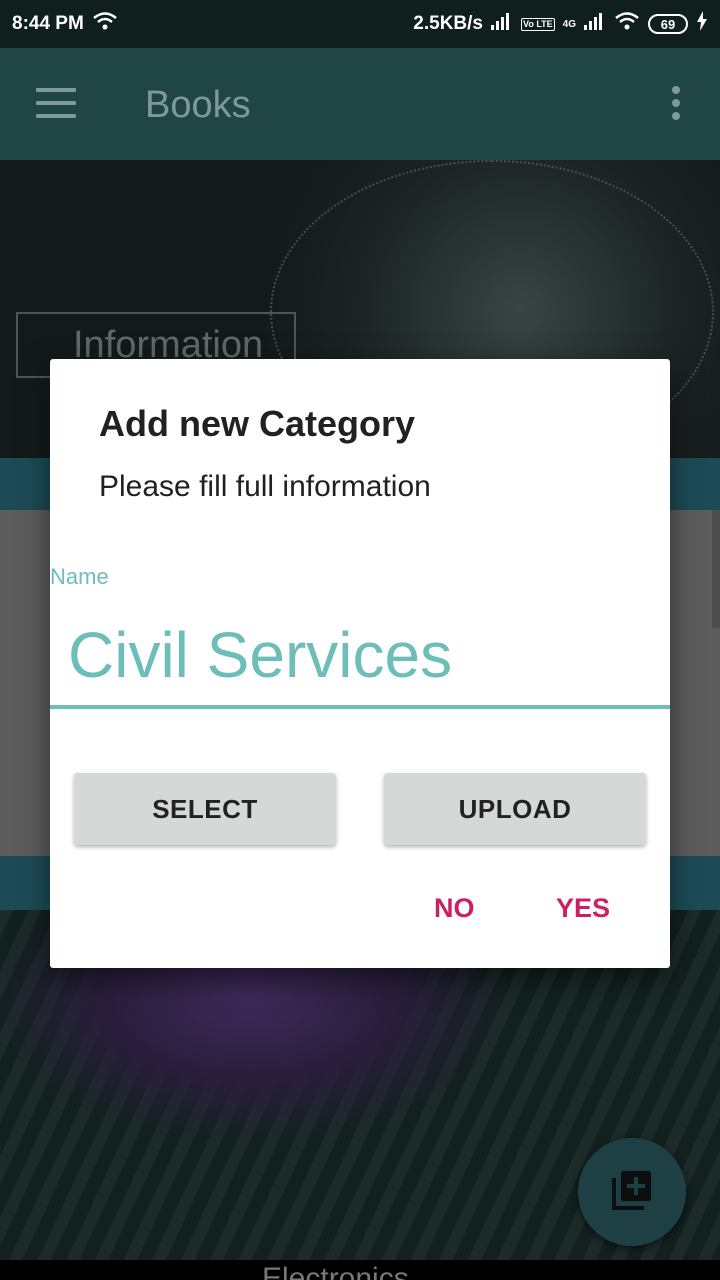  What do you see at coordinates (205, 809) in the screenshot?
I see `select-button: SELECT` at bounding box center [205, 809].